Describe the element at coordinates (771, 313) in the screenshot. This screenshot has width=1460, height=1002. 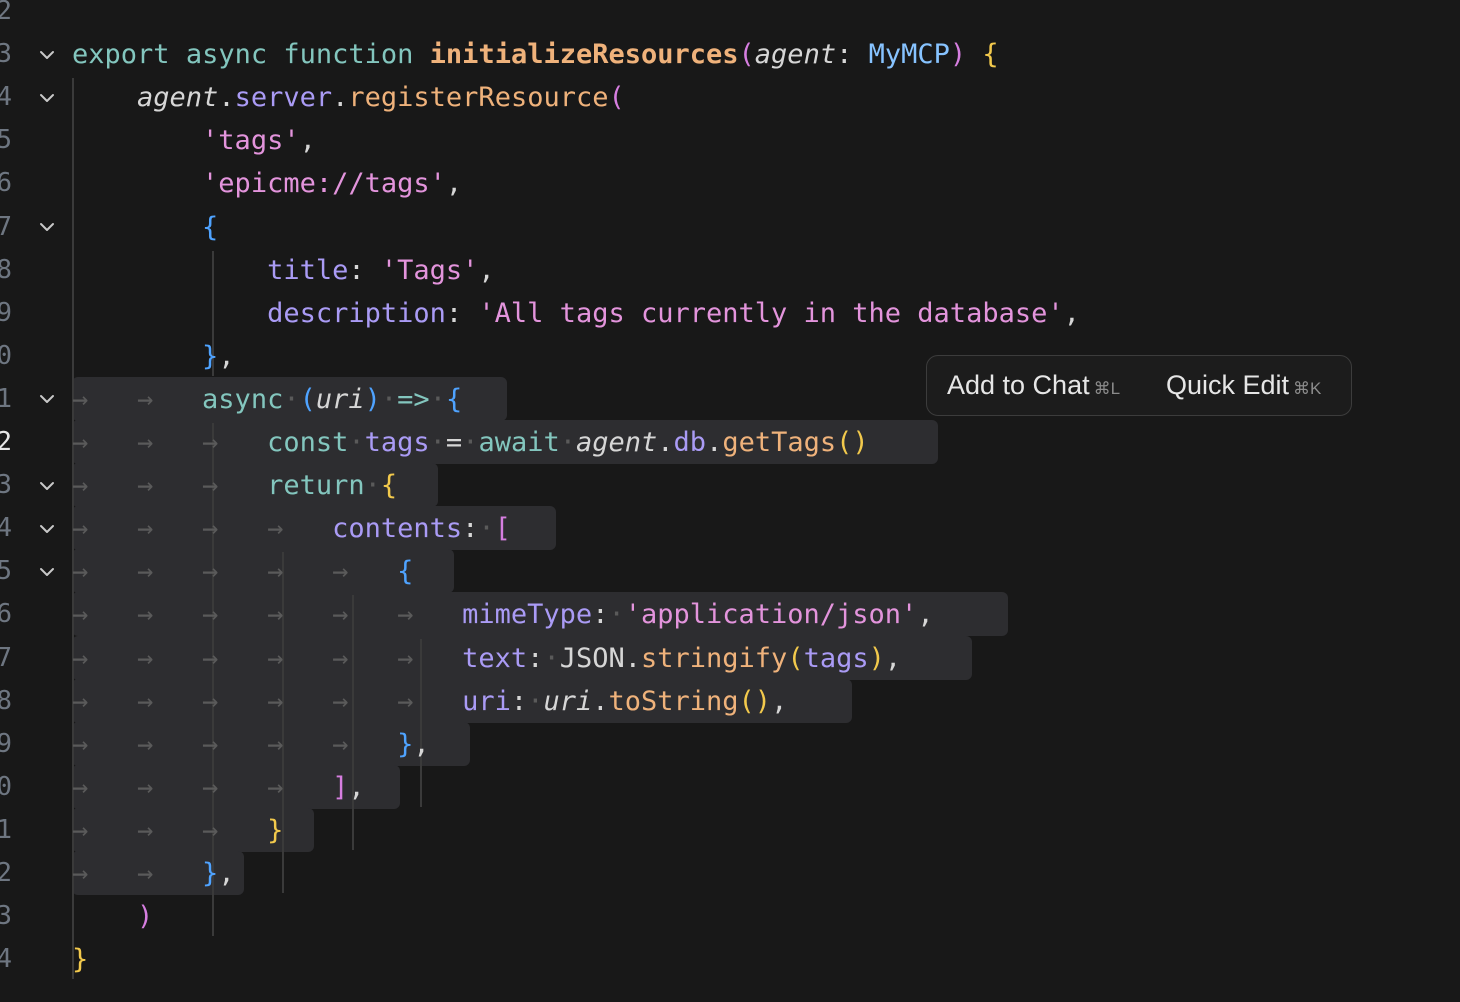
I see `code-token: 'All tags currently in the database'` at that location.